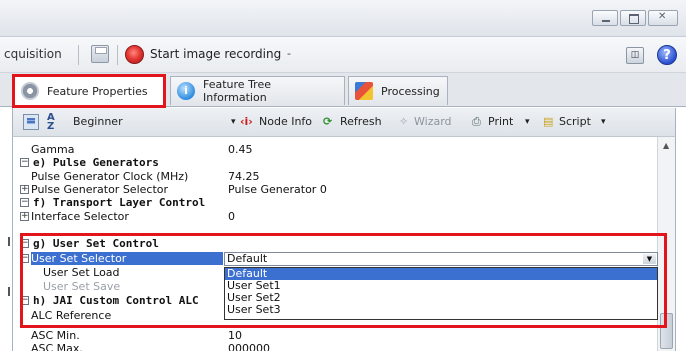 This screenshot has height=351, width=686. Describe the element at coordinates (335, 216) in the screenshot. I see `grid-row-interface-selector: + Interface Selector 0` at that location.